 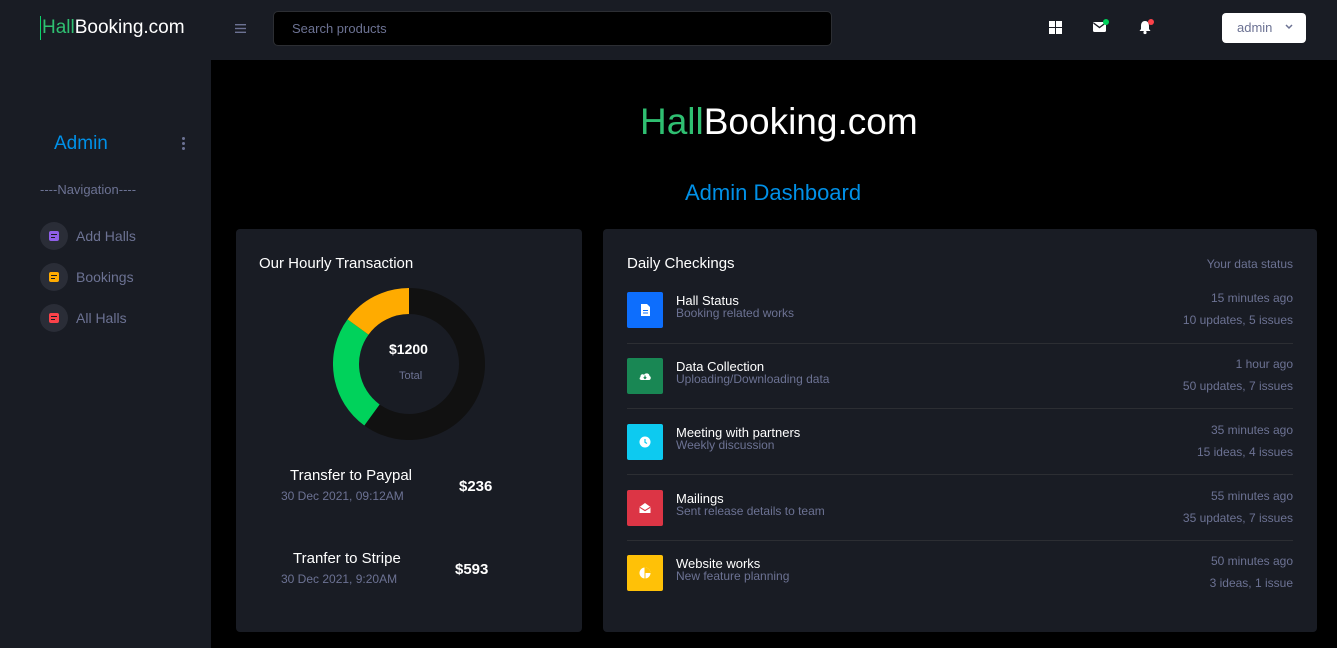 What do you see at coordinates (241, 28) in the screenshot?
I see `menu-icon` at bounding box center [241, 28].